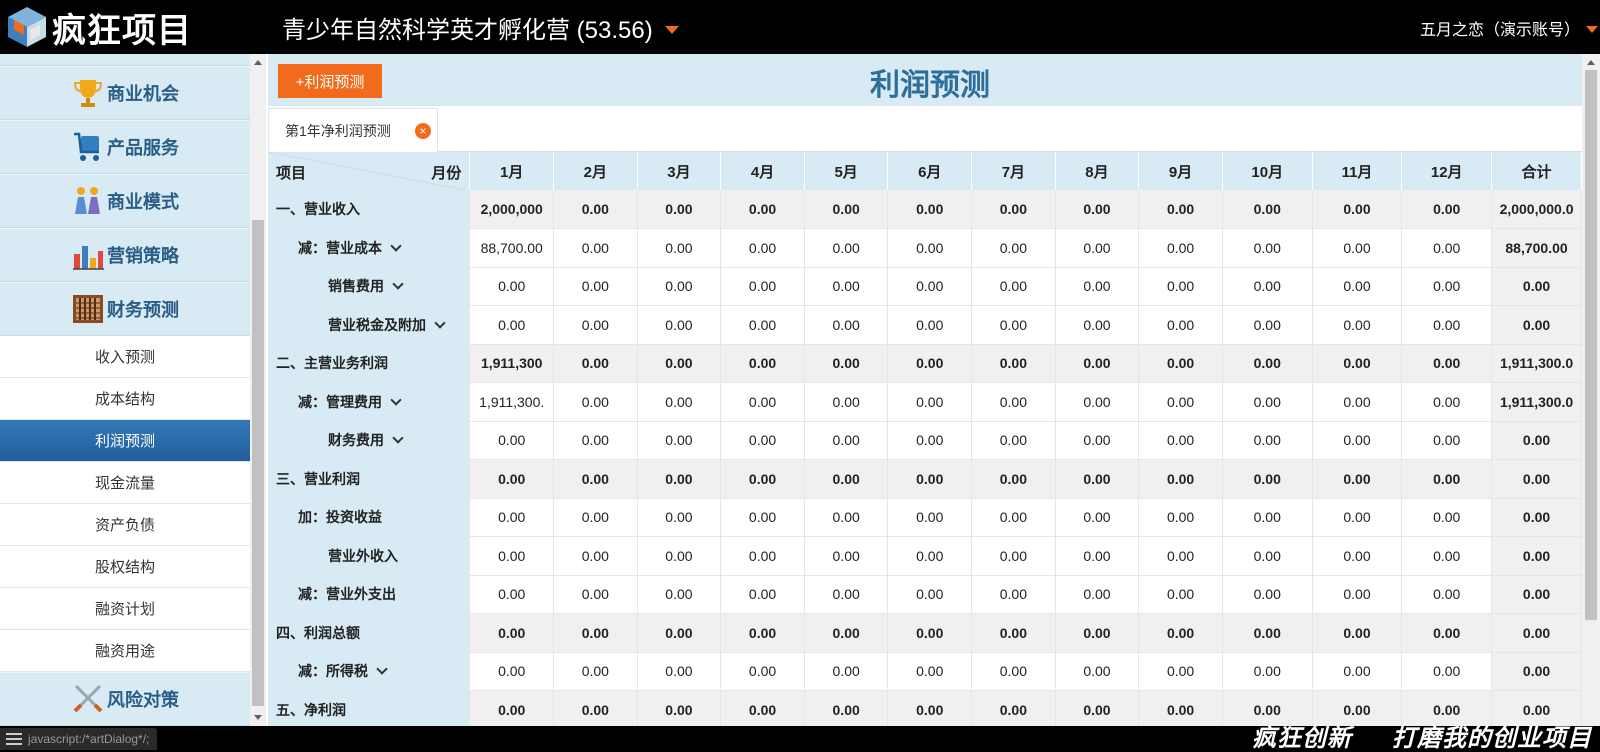 This screenshot has width=1600, height=752. I want to click on main-scrollbar, so click(1591, 390).